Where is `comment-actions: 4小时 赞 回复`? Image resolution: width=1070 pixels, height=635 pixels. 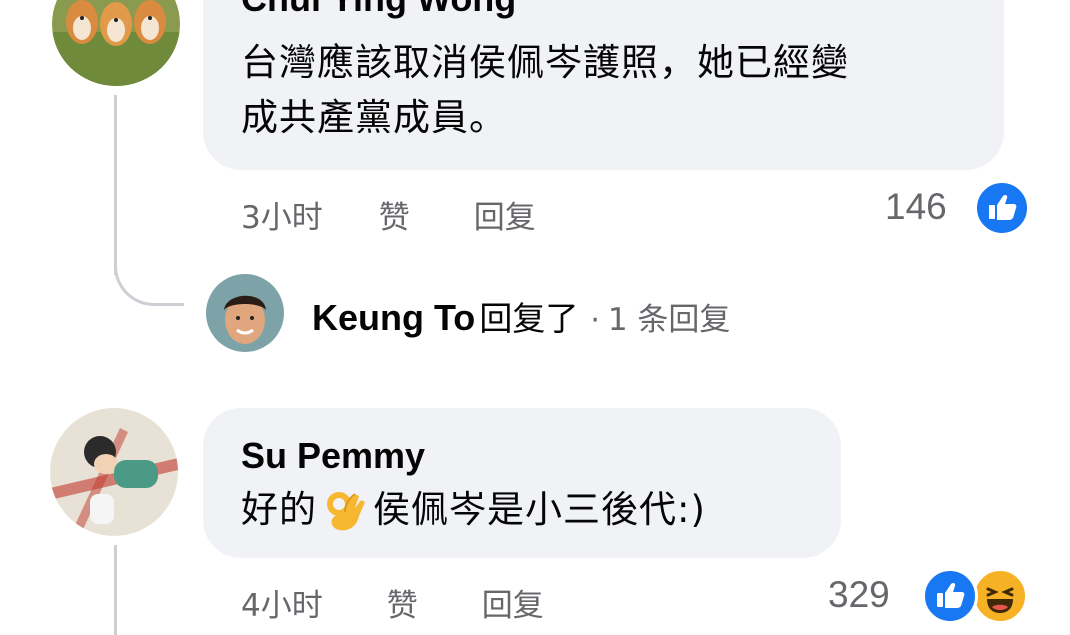
comment-actions: 4小时 赞 回复 is located at coordinates (392, 602).